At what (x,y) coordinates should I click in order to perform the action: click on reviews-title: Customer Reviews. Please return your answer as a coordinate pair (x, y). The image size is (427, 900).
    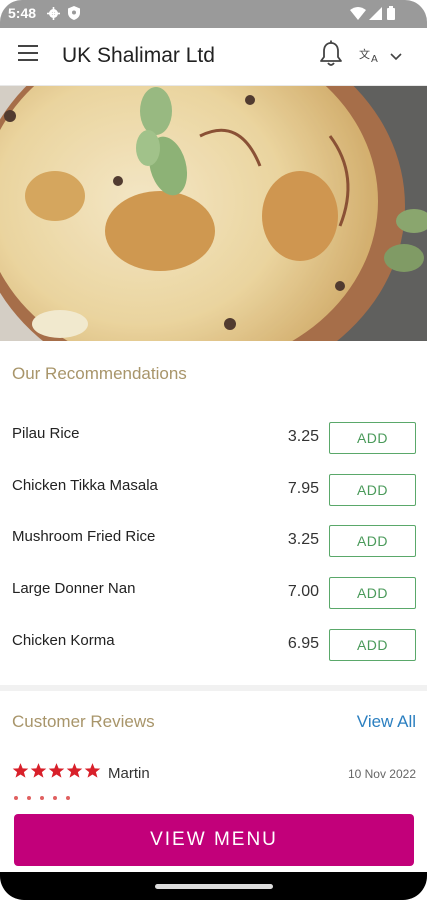
    Looking at the image, I should click on (83, 721).